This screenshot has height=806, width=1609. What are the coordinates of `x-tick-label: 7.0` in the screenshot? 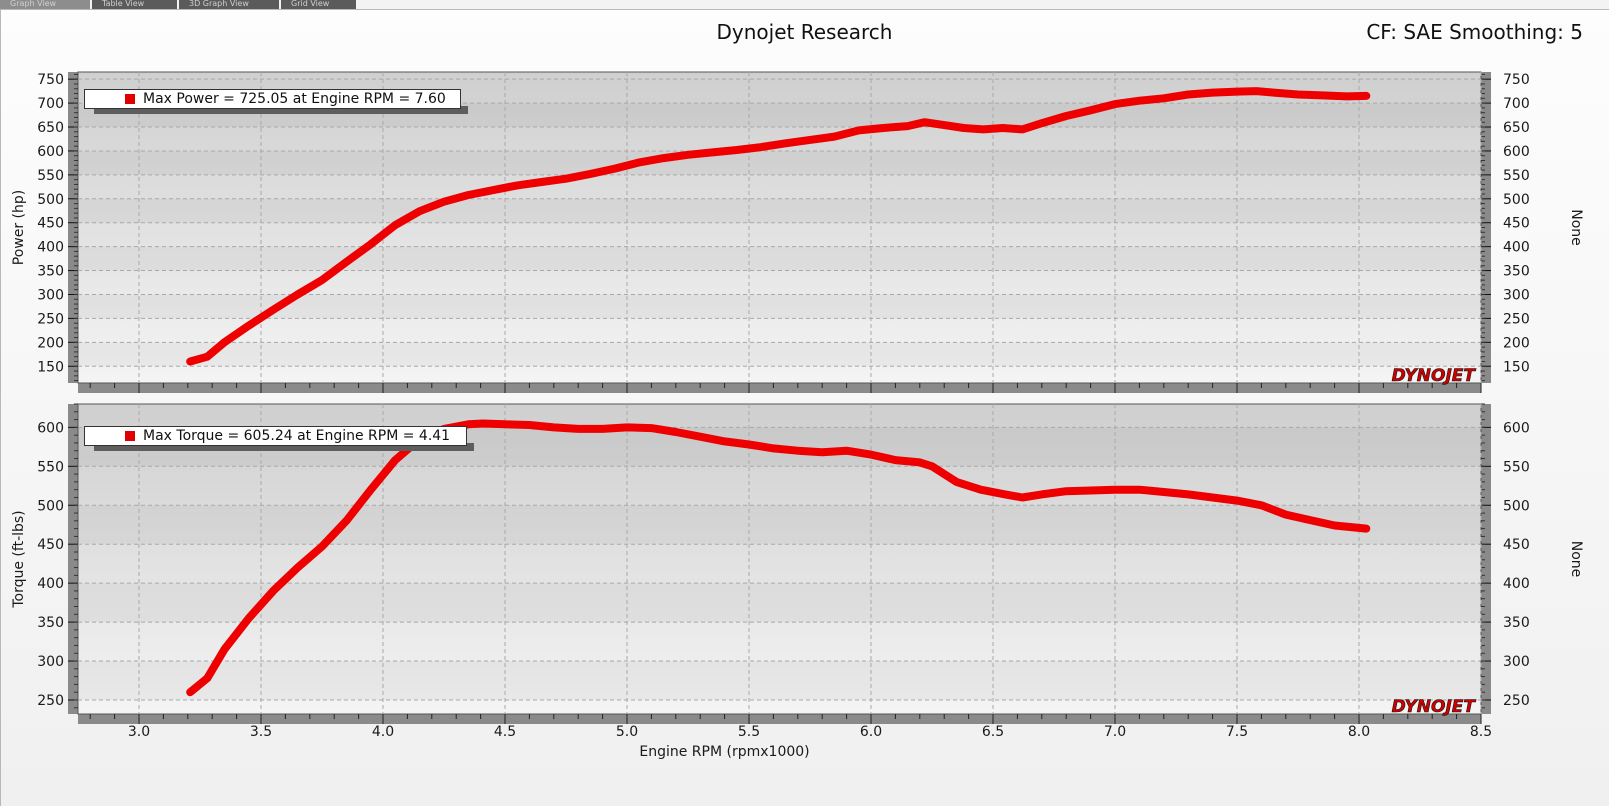 It's located at (1115, 732).